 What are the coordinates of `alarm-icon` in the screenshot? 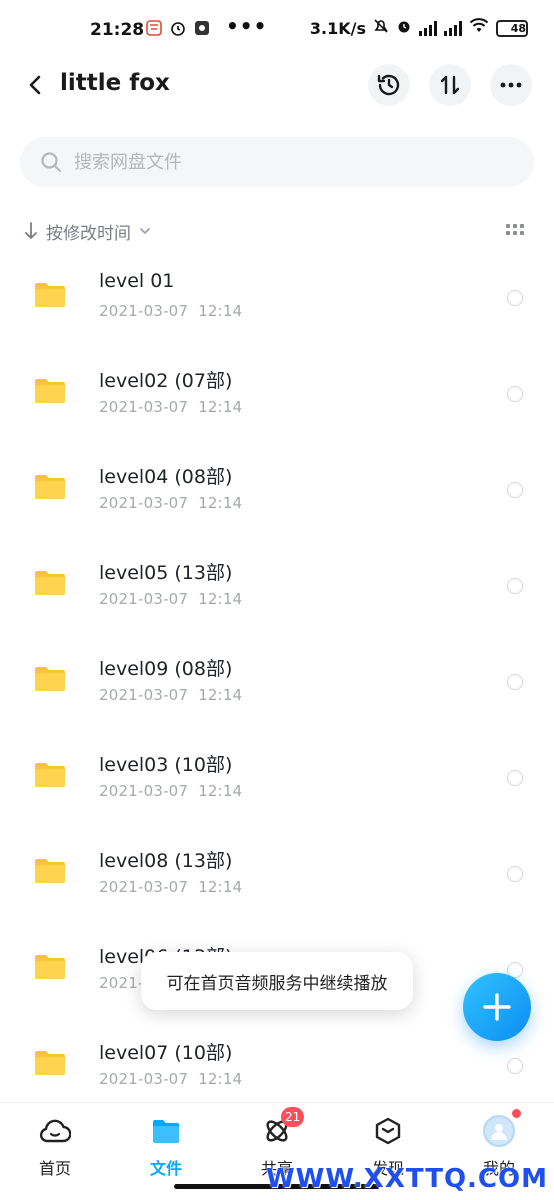 It's located at (178, 28).